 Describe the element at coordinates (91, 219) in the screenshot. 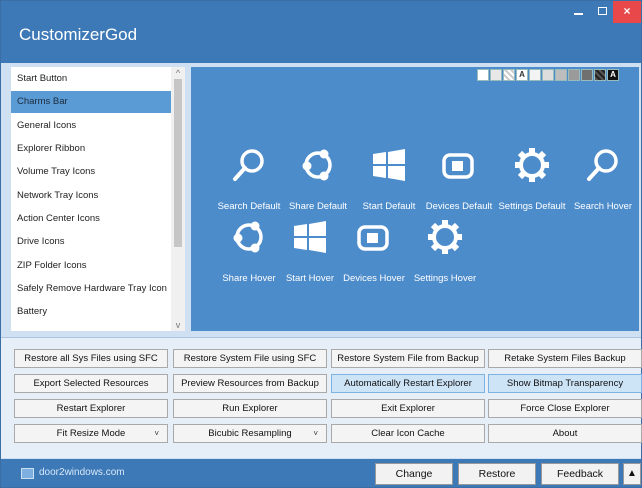

I see `sidebar-item-action-center-icons: Action Center Icons` at that location.